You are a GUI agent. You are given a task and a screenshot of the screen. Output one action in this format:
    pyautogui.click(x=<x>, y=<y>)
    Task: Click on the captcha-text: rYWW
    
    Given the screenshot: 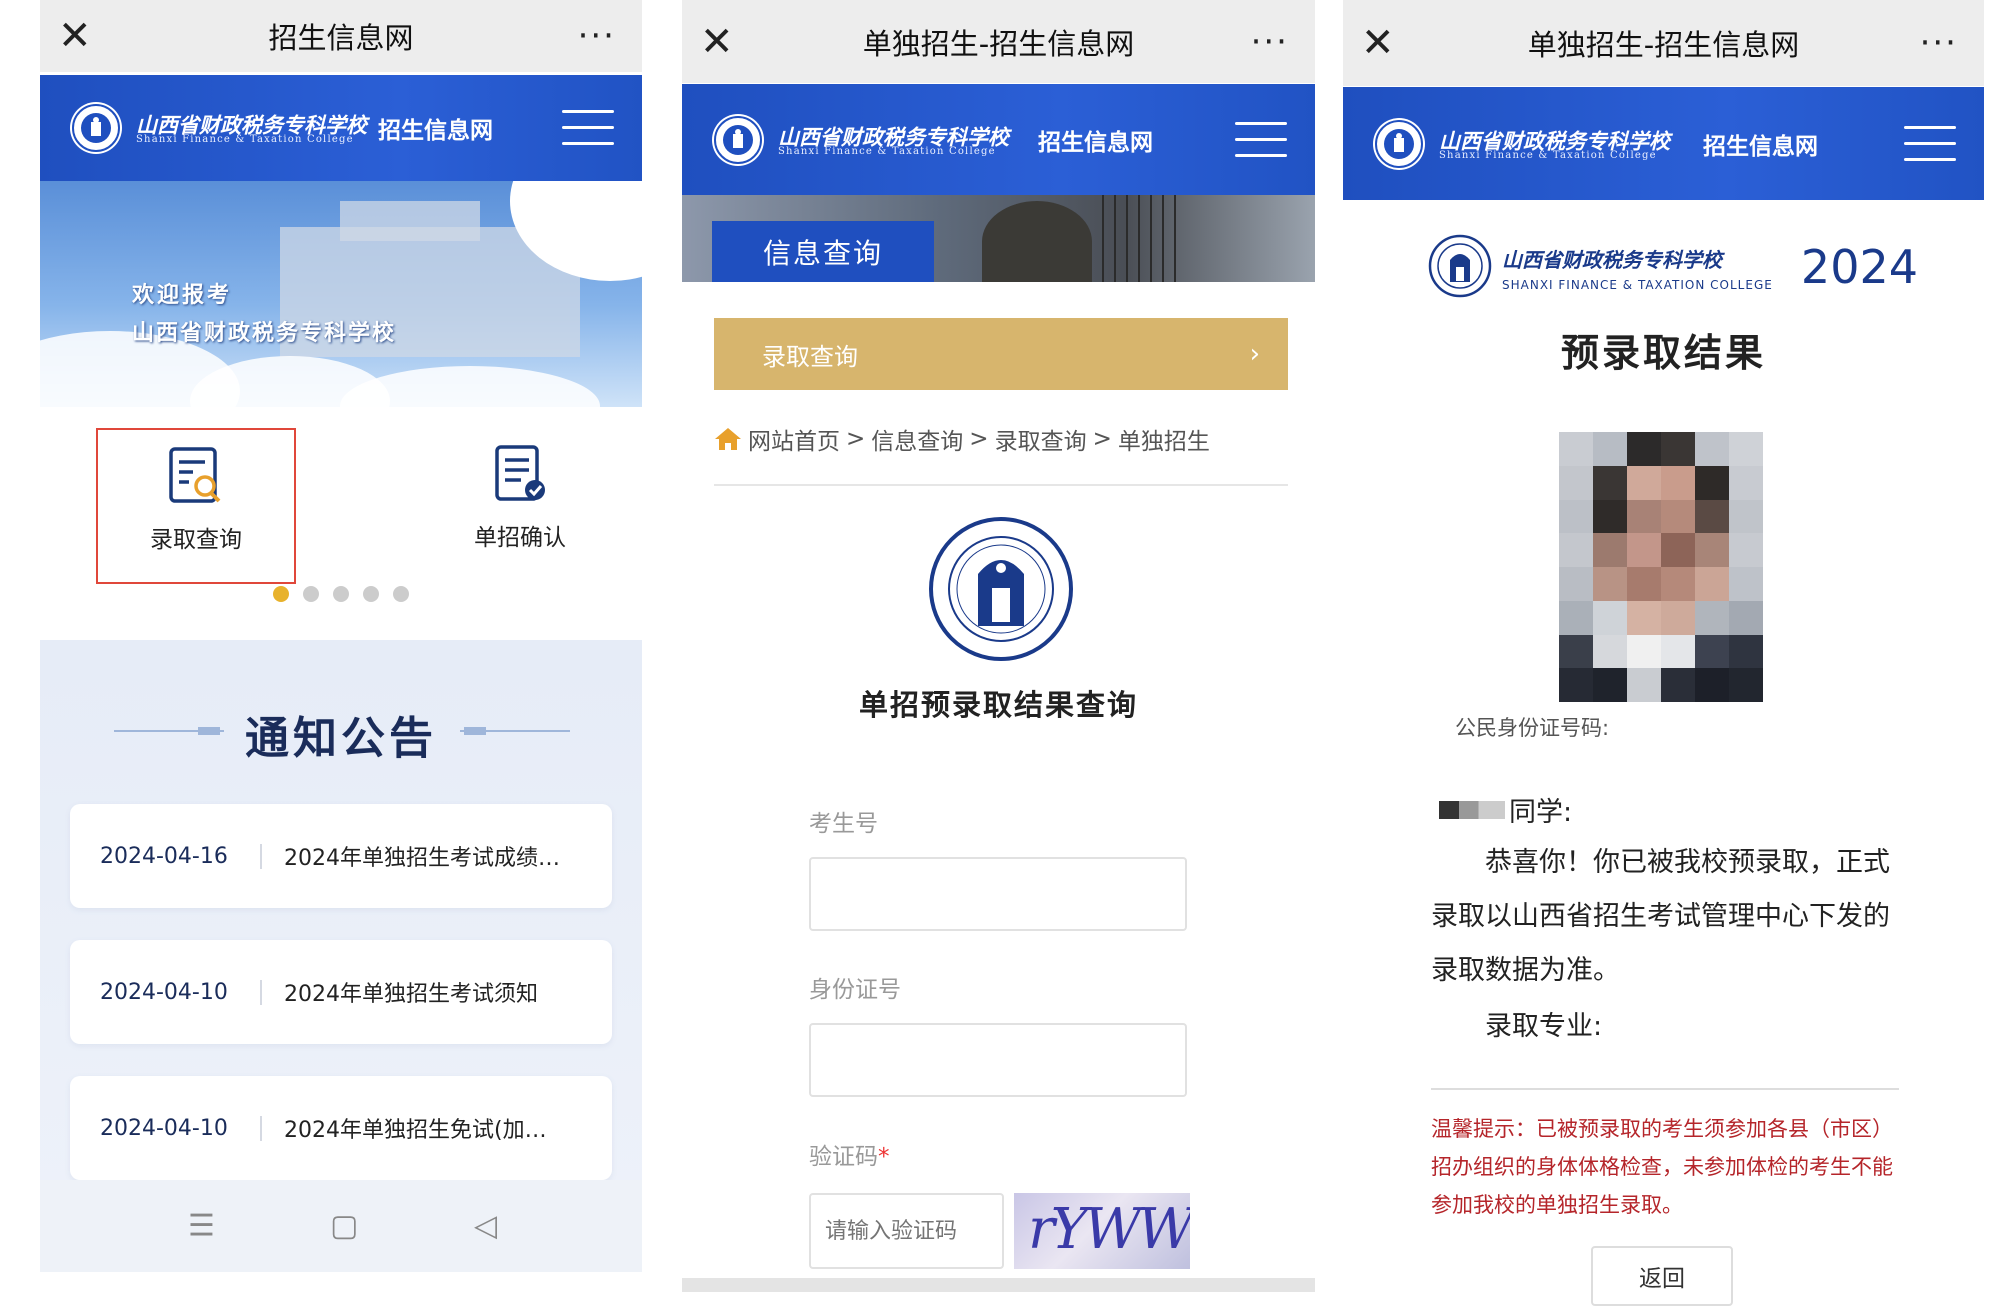 What is the action you would take?
    pyautogui.click(x=1109, y=1229)
    